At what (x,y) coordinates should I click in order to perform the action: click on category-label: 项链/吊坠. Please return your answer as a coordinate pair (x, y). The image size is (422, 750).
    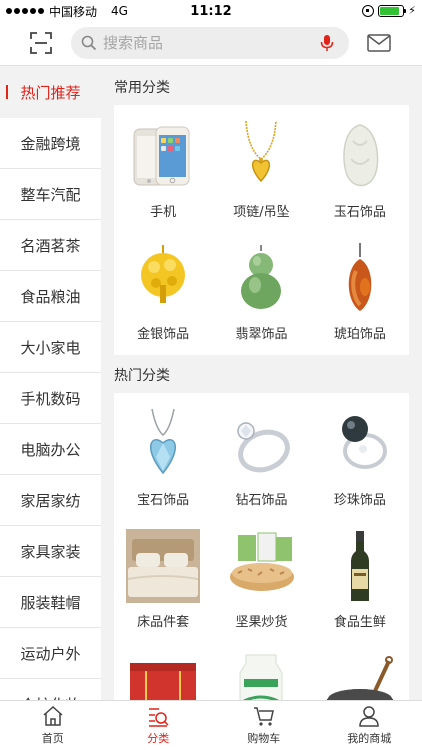
    Looking at the image, I should click on (261, 212).